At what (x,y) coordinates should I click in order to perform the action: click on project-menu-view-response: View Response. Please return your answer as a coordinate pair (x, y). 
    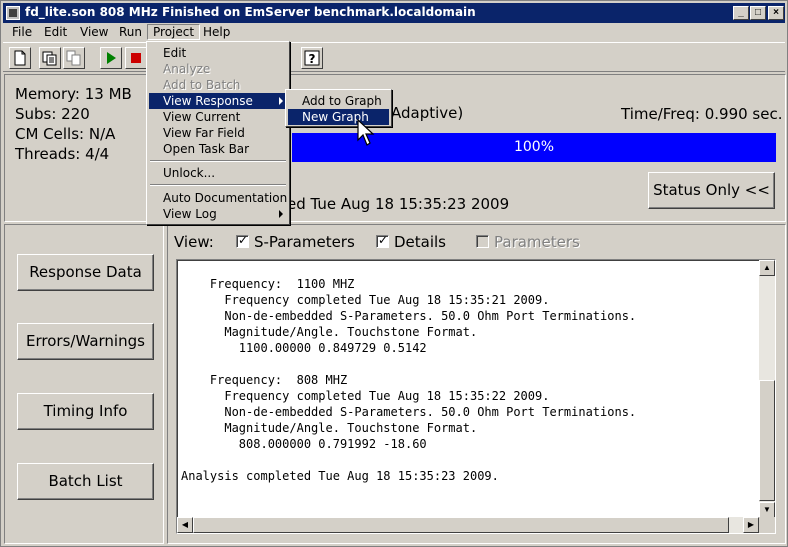
    Looking at the image, I should click on (218, 101).